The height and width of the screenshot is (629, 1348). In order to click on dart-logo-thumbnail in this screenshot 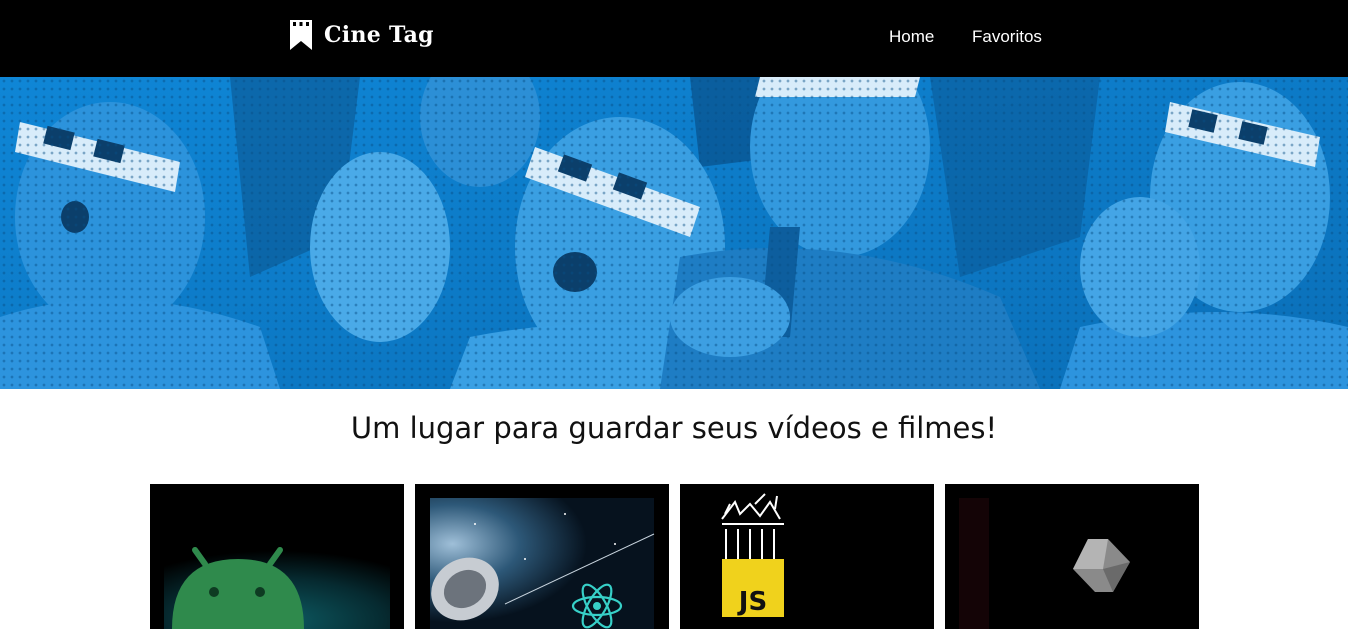, I will do `click(1072, 556)`.